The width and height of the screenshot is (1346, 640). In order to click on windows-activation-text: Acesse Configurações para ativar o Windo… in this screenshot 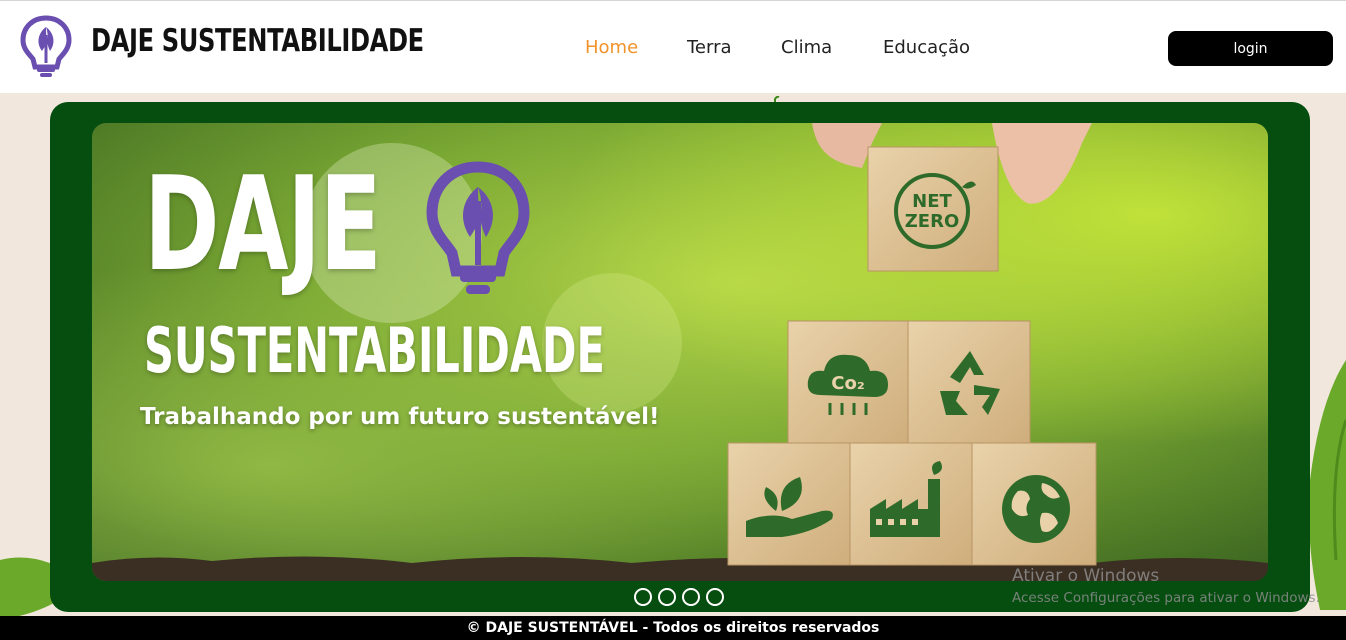, I will do `click(1166, 598)`.